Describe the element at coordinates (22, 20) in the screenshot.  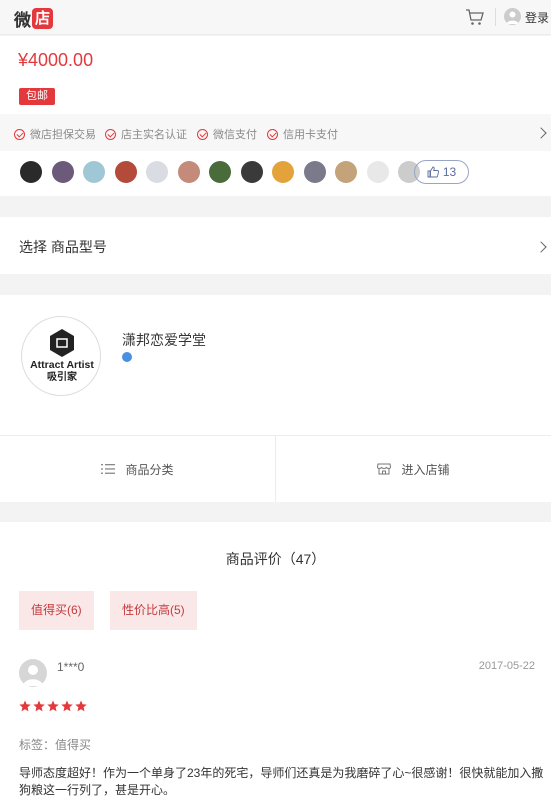
I see `logo-text: 微` at that location.